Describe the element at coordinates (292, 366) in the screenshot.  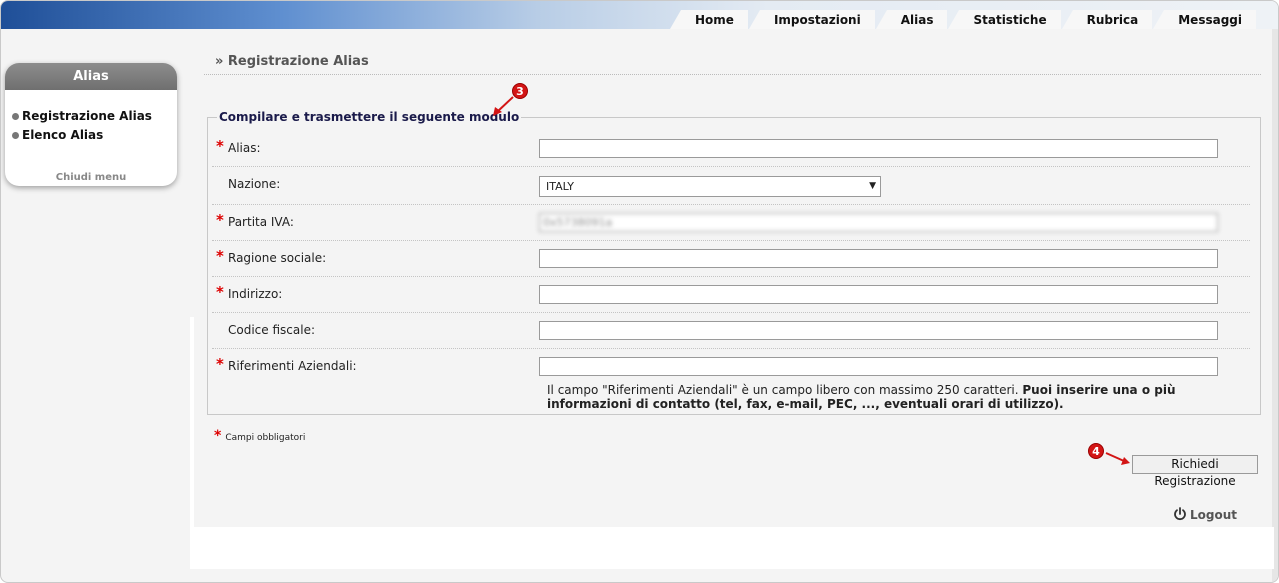
I see `field-label-riferimenti: Riferimenti Aziendali:` at that location.